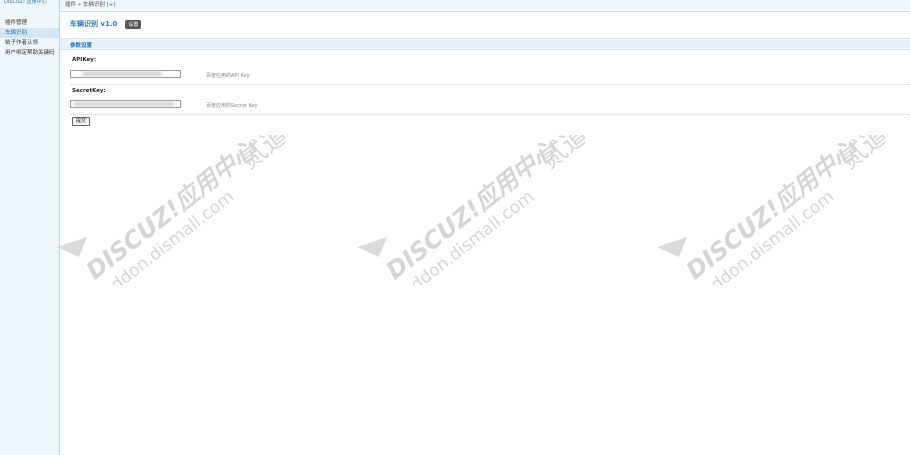 This screenshot has width=910, height=455. I want to click on breadcrumb-add-link: [+], so click(111, 5).